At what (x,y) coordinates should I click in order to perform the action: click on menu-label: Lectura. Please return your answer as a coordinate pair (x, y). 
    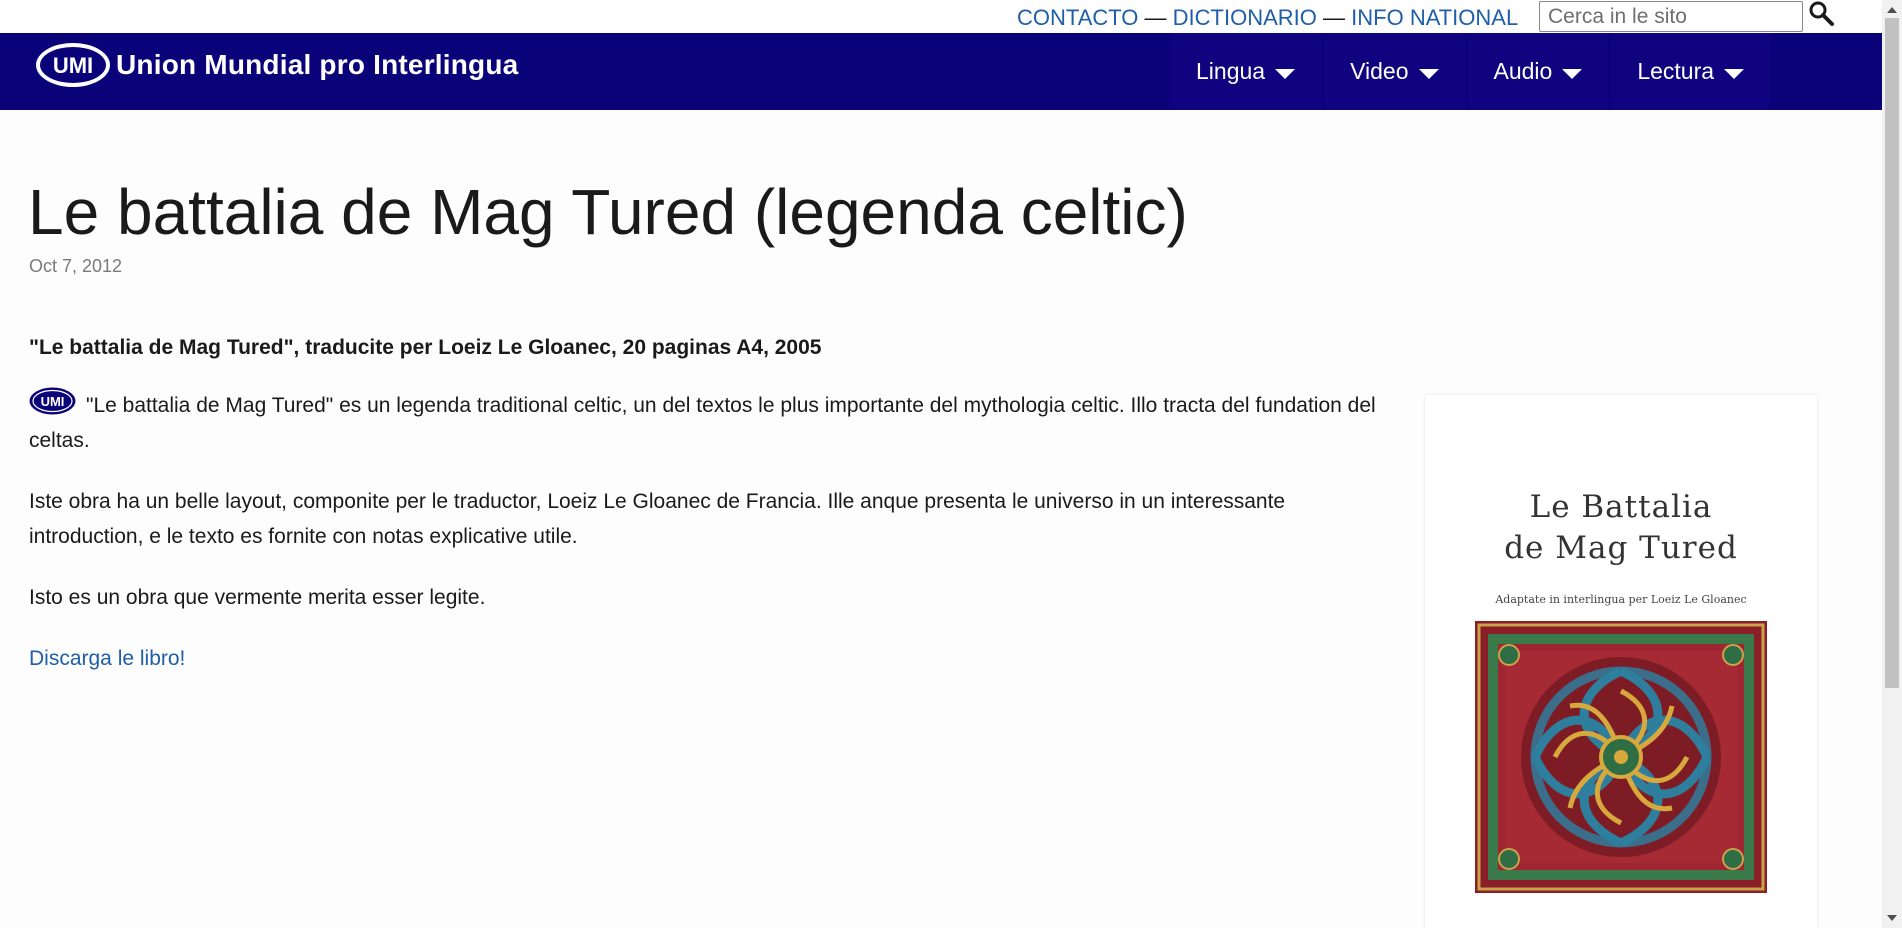
    Looking at the image, I should click on (1676, 71).